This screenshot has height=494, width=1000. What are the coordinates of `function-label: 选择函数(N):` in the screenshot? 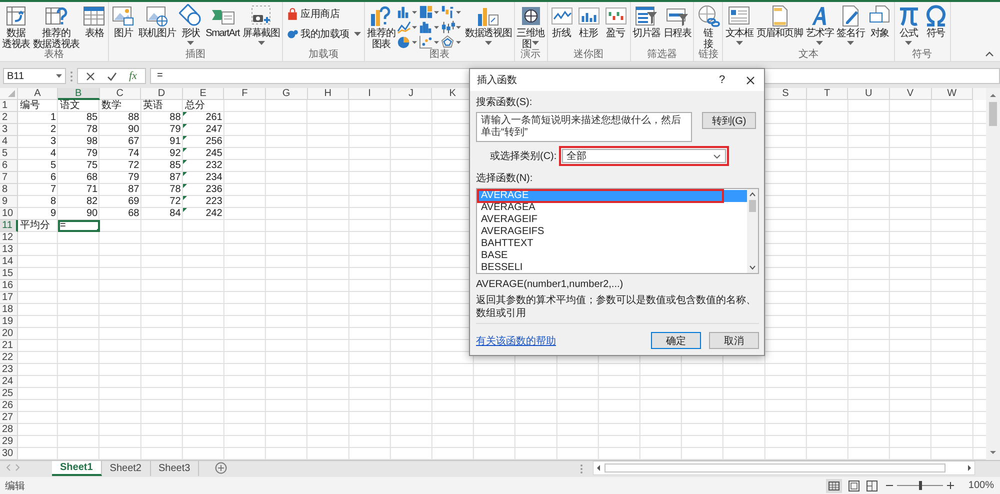 It's located at (505, 178).